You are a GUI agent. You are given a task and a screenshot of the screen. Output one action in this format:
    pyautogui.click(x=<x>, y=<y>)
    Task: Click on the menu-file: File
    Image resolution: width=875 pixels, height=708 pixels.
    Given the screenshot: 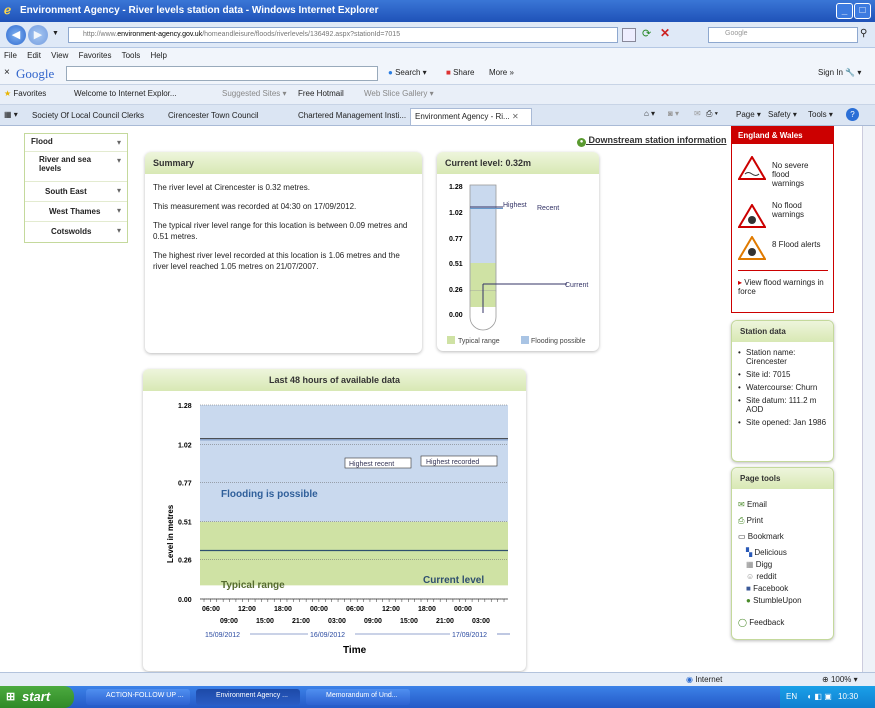 What is the action you would take?
    pyautogui.click(x=10, y=55)
    